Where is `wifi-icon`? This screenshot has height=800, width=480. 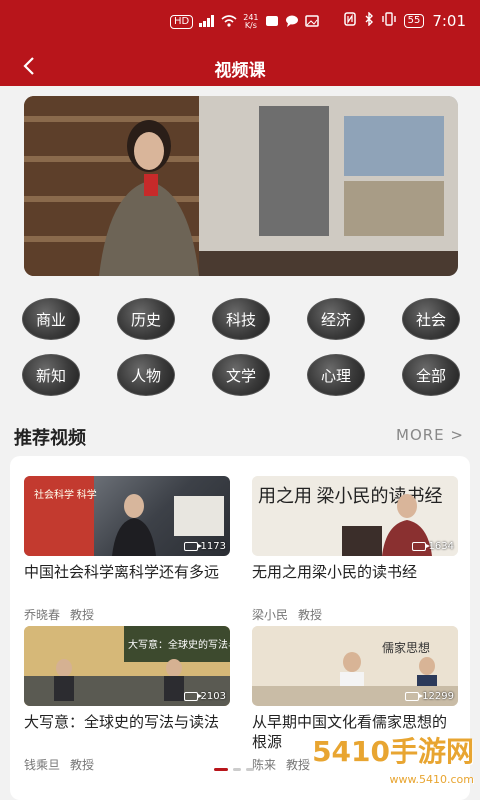 wifi-icon is located at coordinates (229, 22).